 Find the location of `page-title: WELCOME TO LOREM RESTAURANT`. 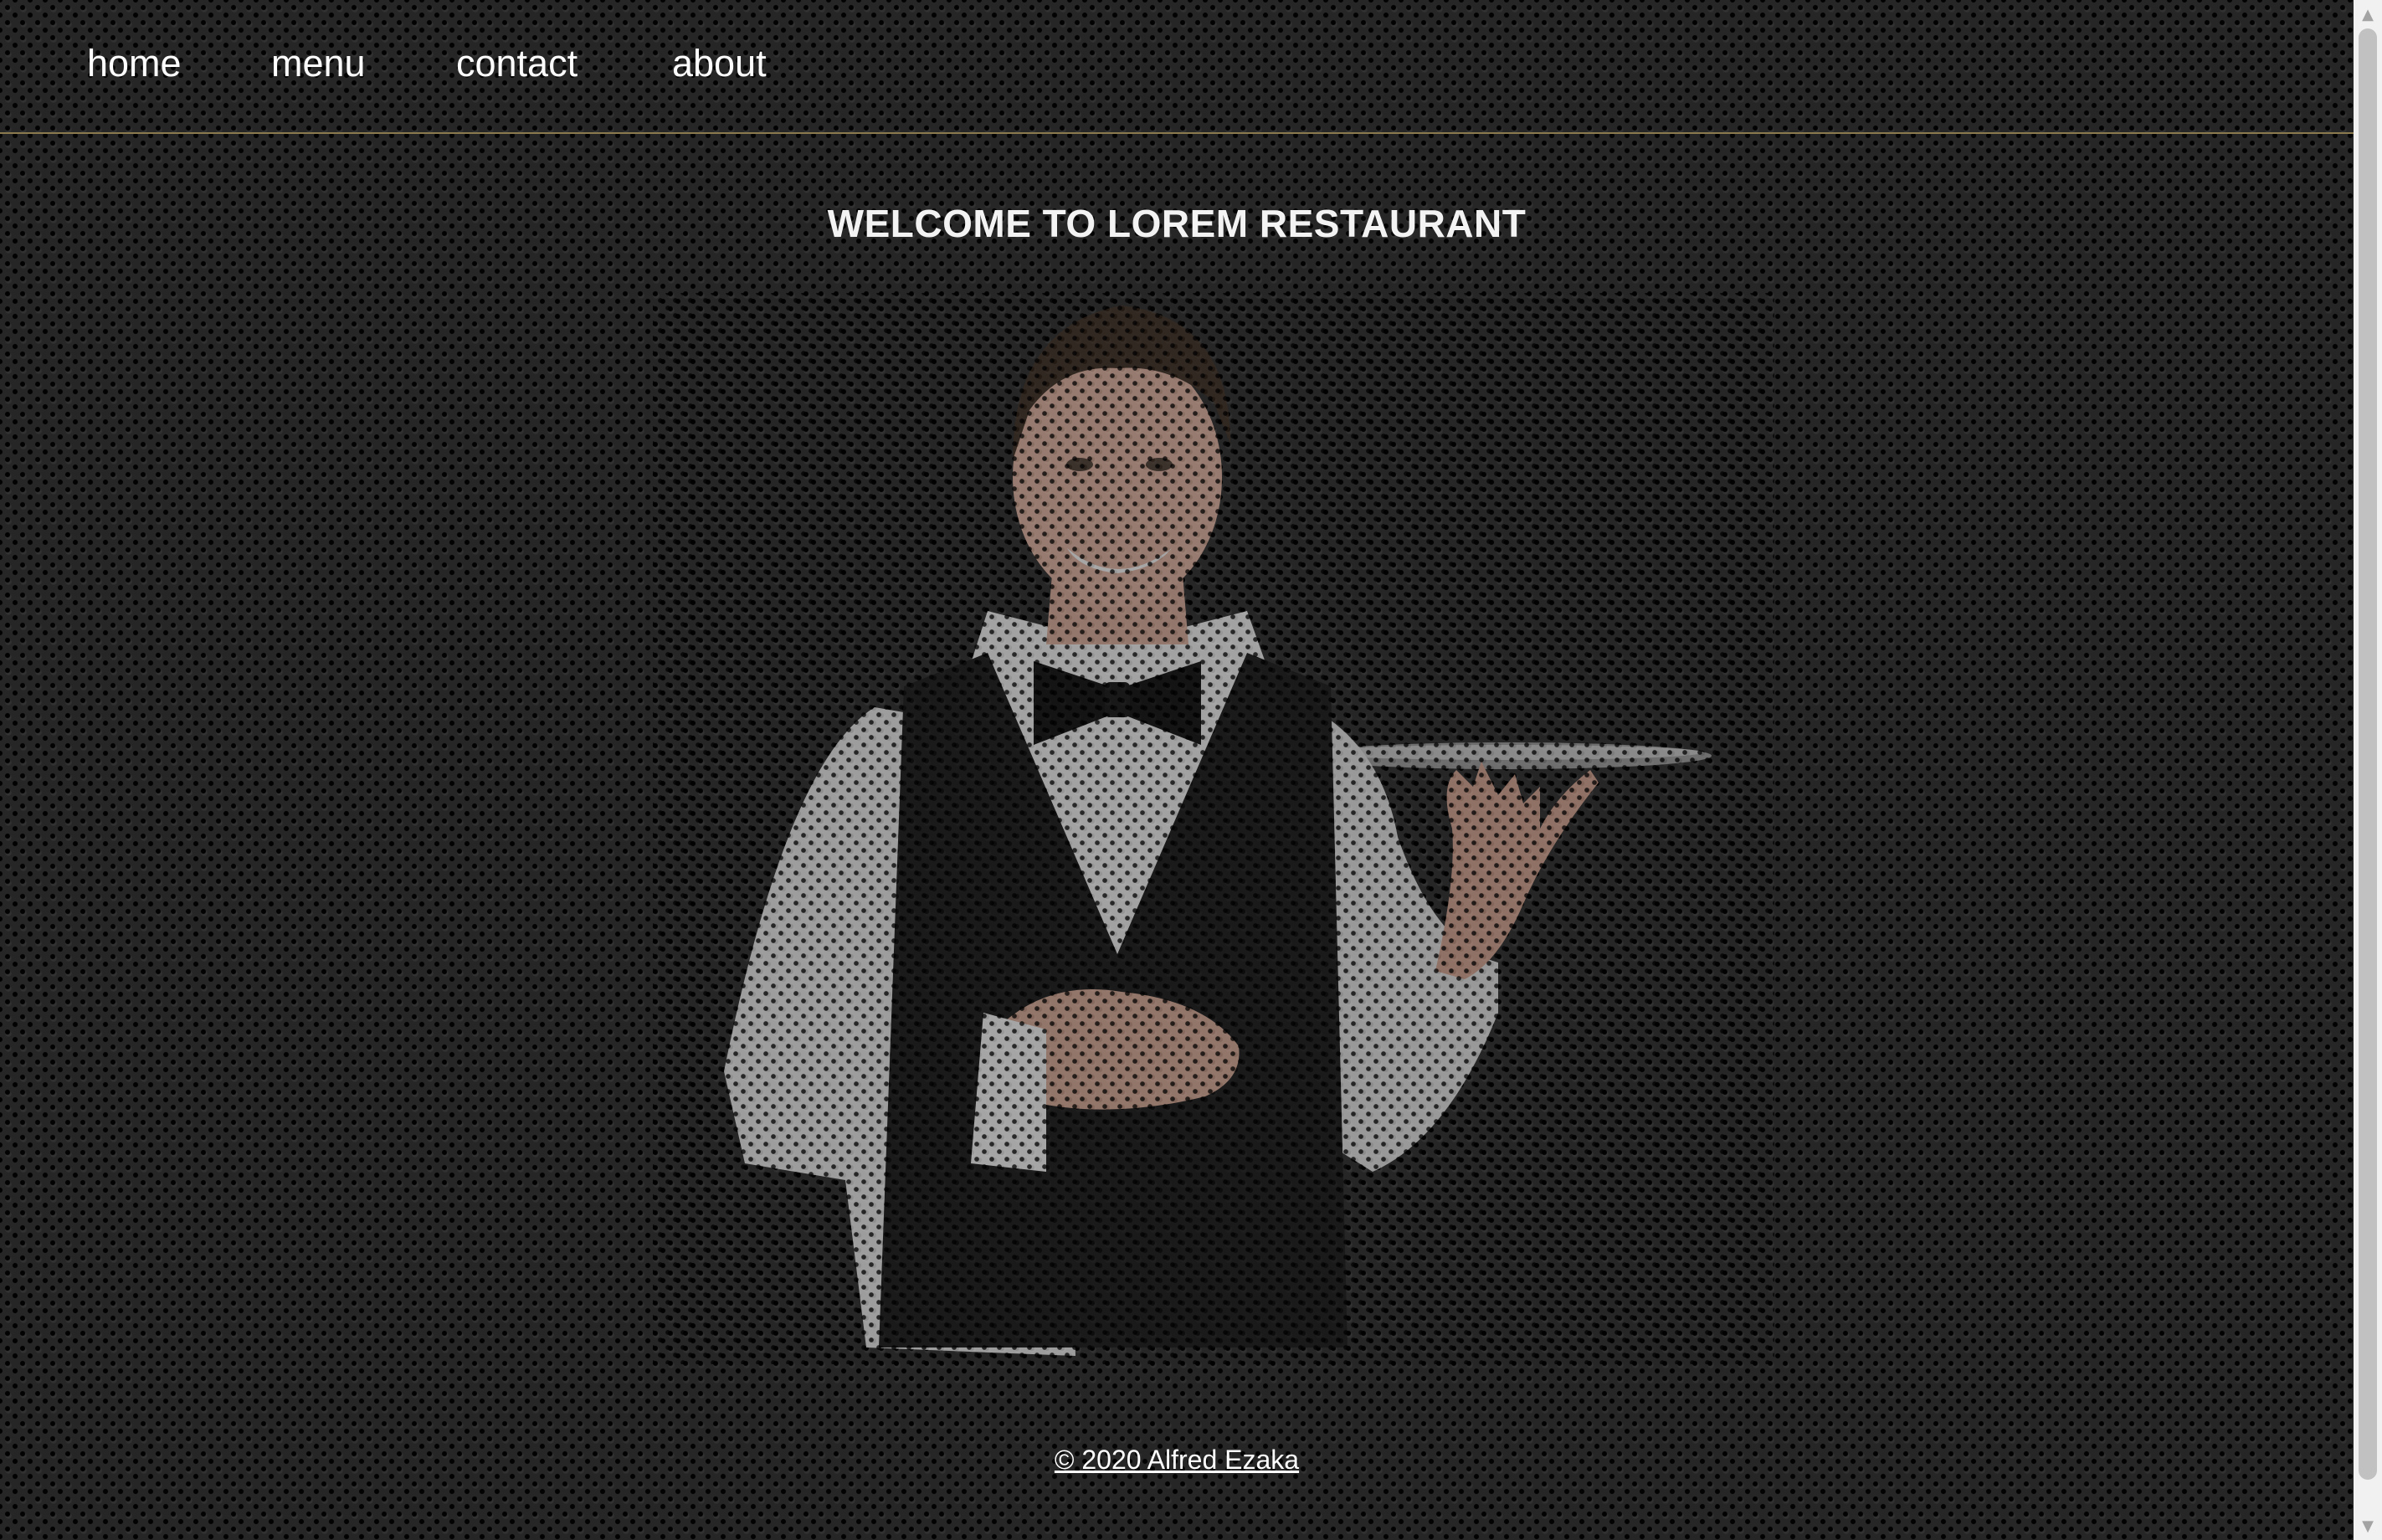

page-title: WELCOME TO LOREM RESTAURANT is located at coordinates (1177, 223).